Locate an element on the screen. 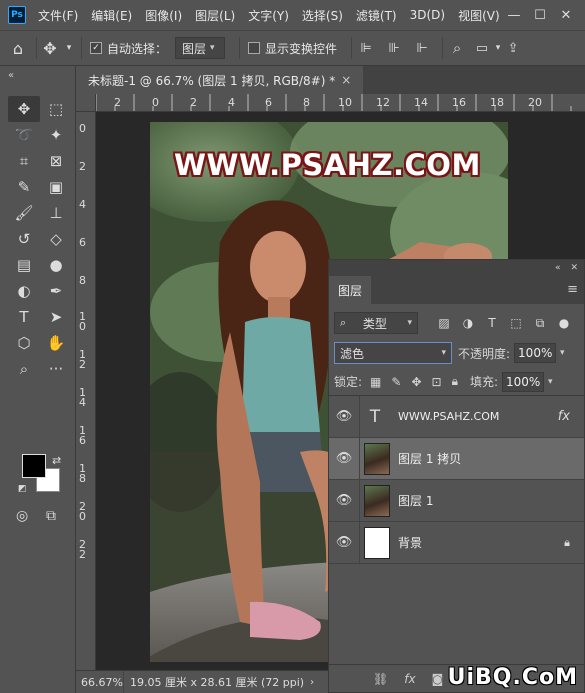 The image size is (585, 693). menu-select: 选择(S) is located at coordinates (322, 15).